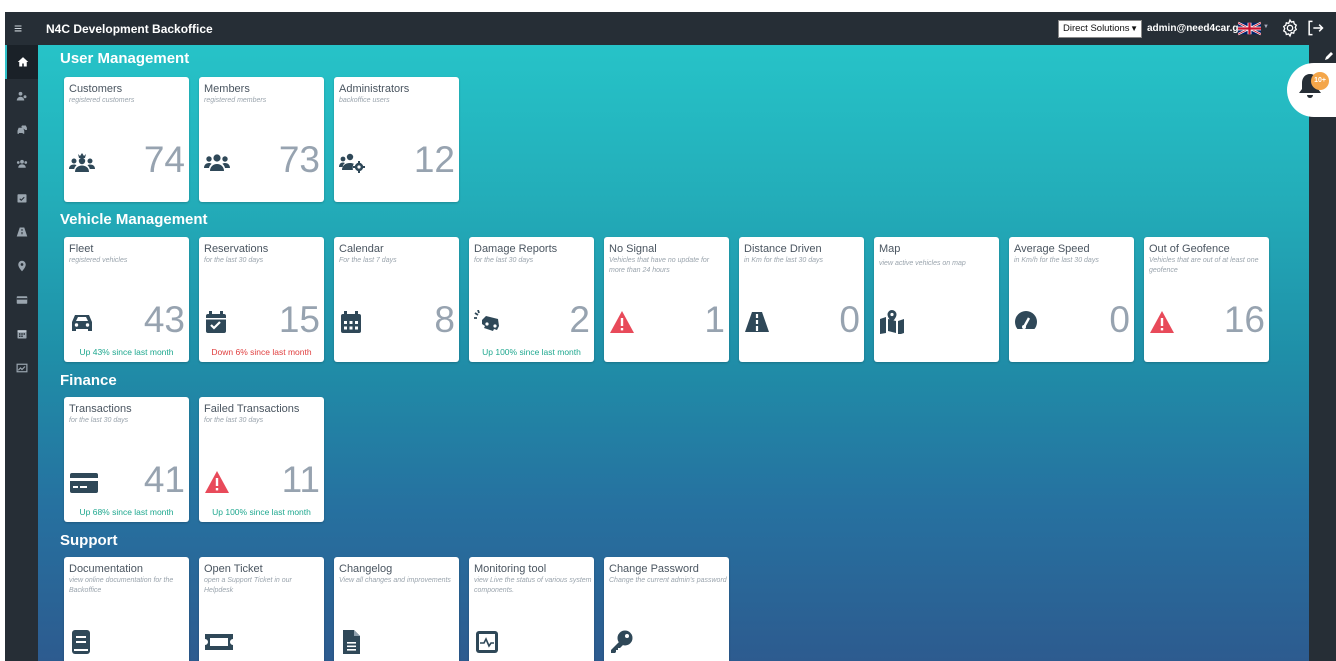 This screenshot has height=661, width=1336. Describe the element at coordinates (164, 159) in the screenshot. I see `card-value: 74` at that location.